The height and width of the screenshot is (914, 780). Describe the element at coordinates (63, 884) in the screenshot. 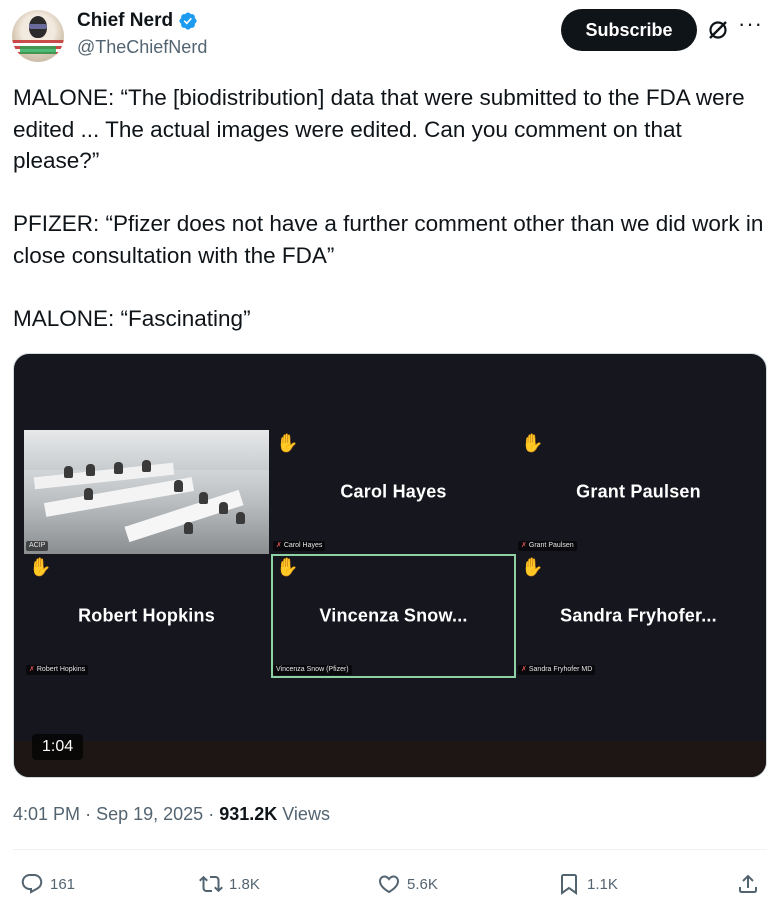

I see `reply-count: 161` at that location.